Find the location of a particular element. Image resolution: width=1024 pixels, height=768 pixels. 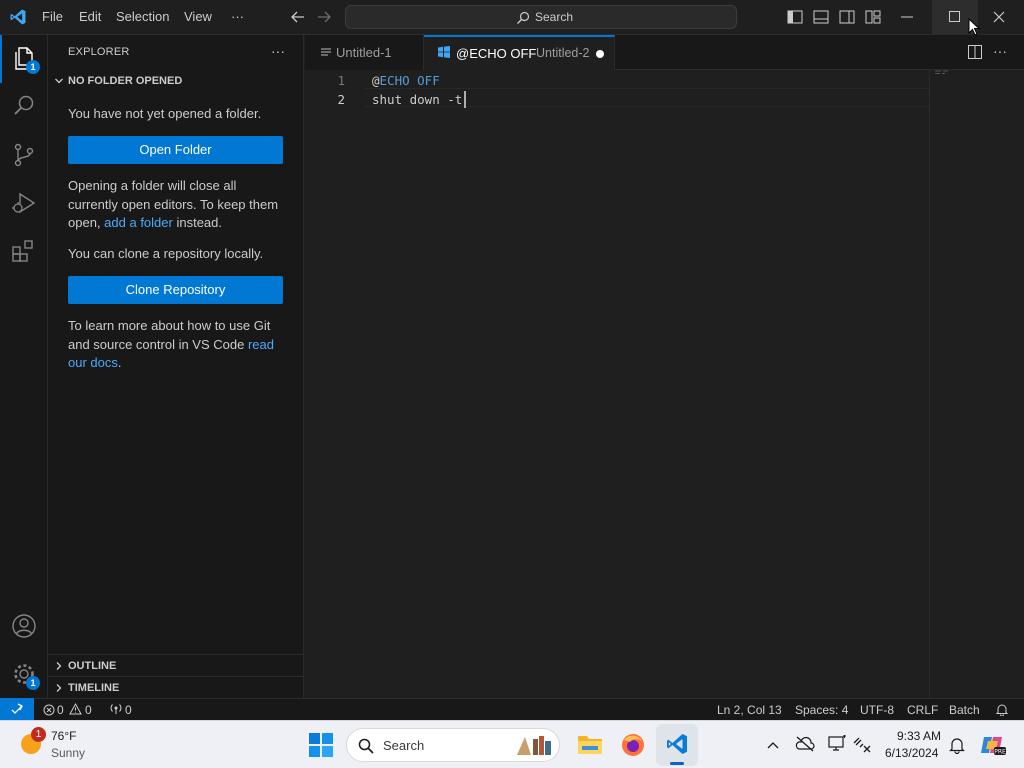

svg-text: PRE is located at coordinates (1000, 752).